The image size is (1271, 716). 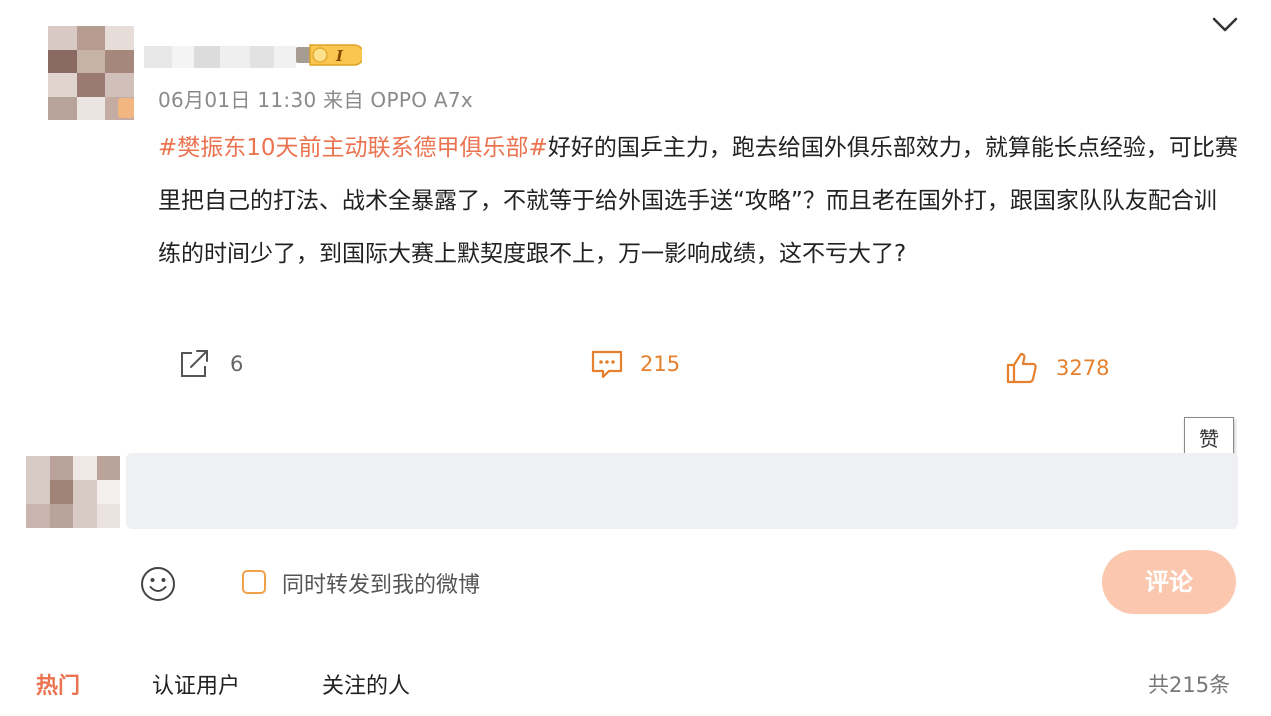 I want to click on repost-checkbox, so click(x=254, y=582).